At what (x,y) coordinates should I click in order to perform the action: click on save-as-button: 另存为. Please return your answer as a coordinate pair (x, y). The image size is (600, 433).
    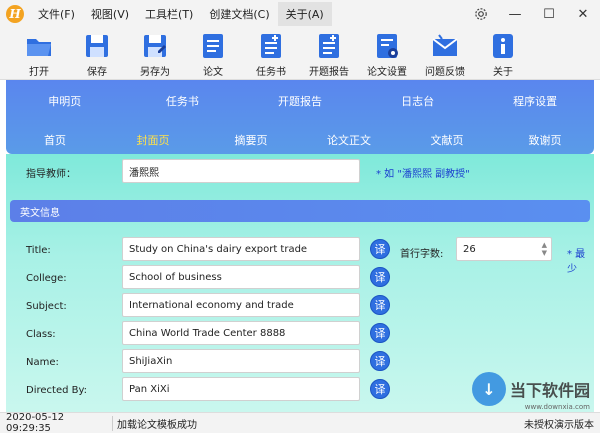
    Looking at the image, I should click on (155, 54).